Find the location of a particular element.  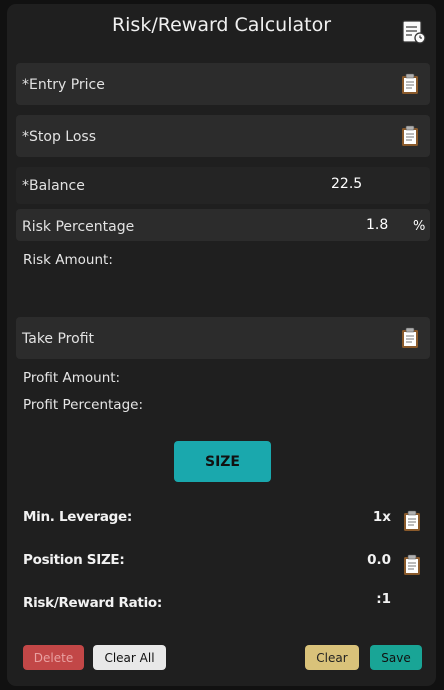

balance-label: *Balance is located at coordinates (53, 186).